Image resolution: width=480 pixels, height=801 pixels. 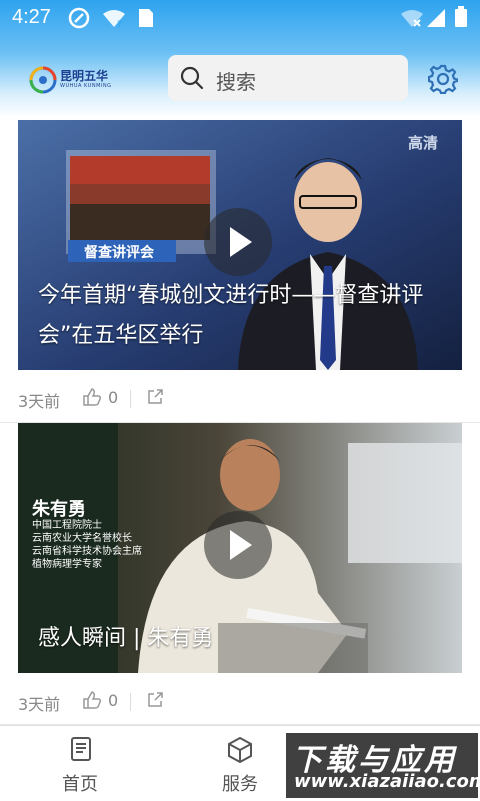 What do you see at coordinates (87, 545) in the screenshot?
I see `person-bio: 中国工程院院士 云南农业大学名誉校长 云南省科学技术协会主席 植物病理学专家` at bounding box center [87, 545].